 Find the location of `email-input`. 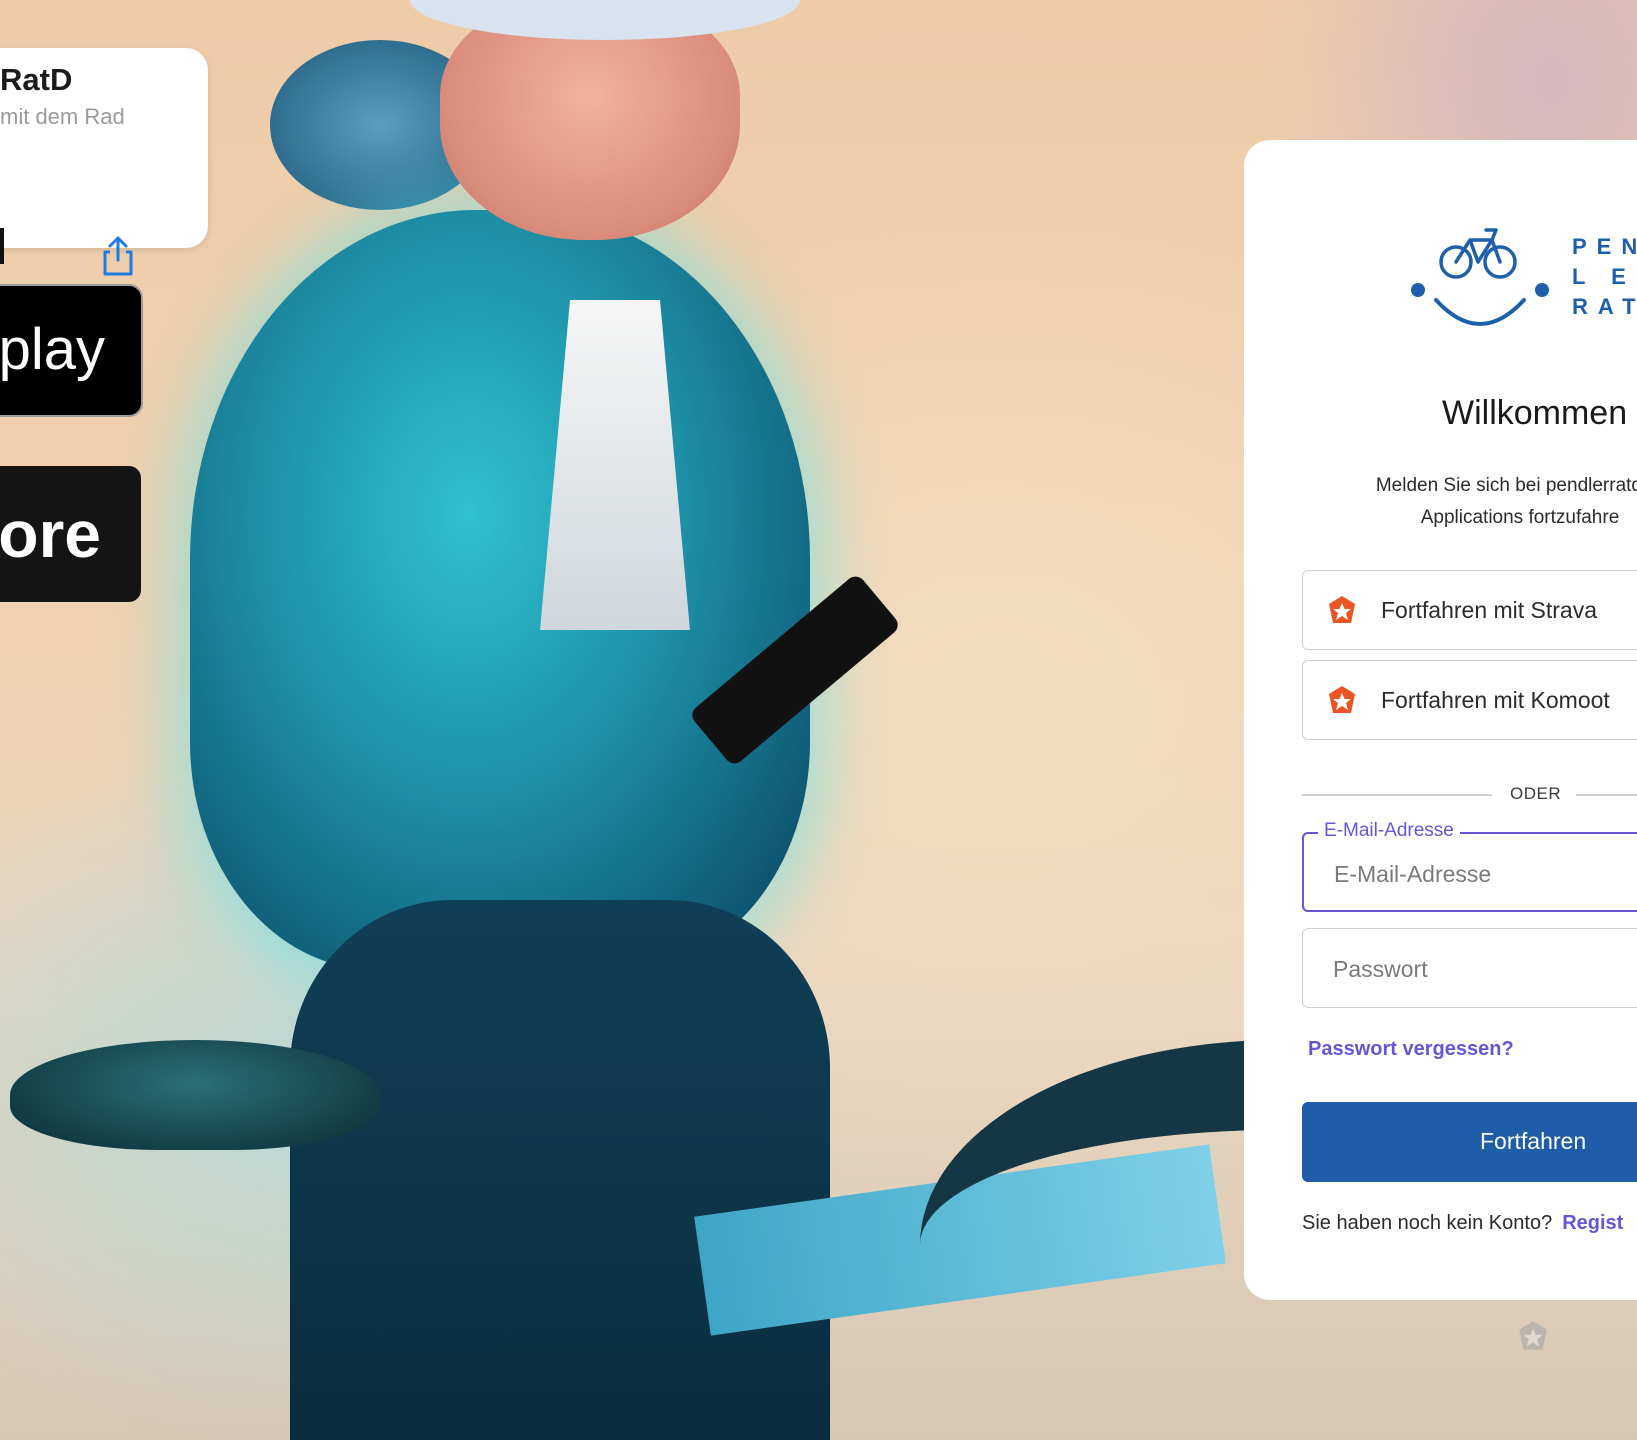

email-input is located at coordinates (1484, 874).